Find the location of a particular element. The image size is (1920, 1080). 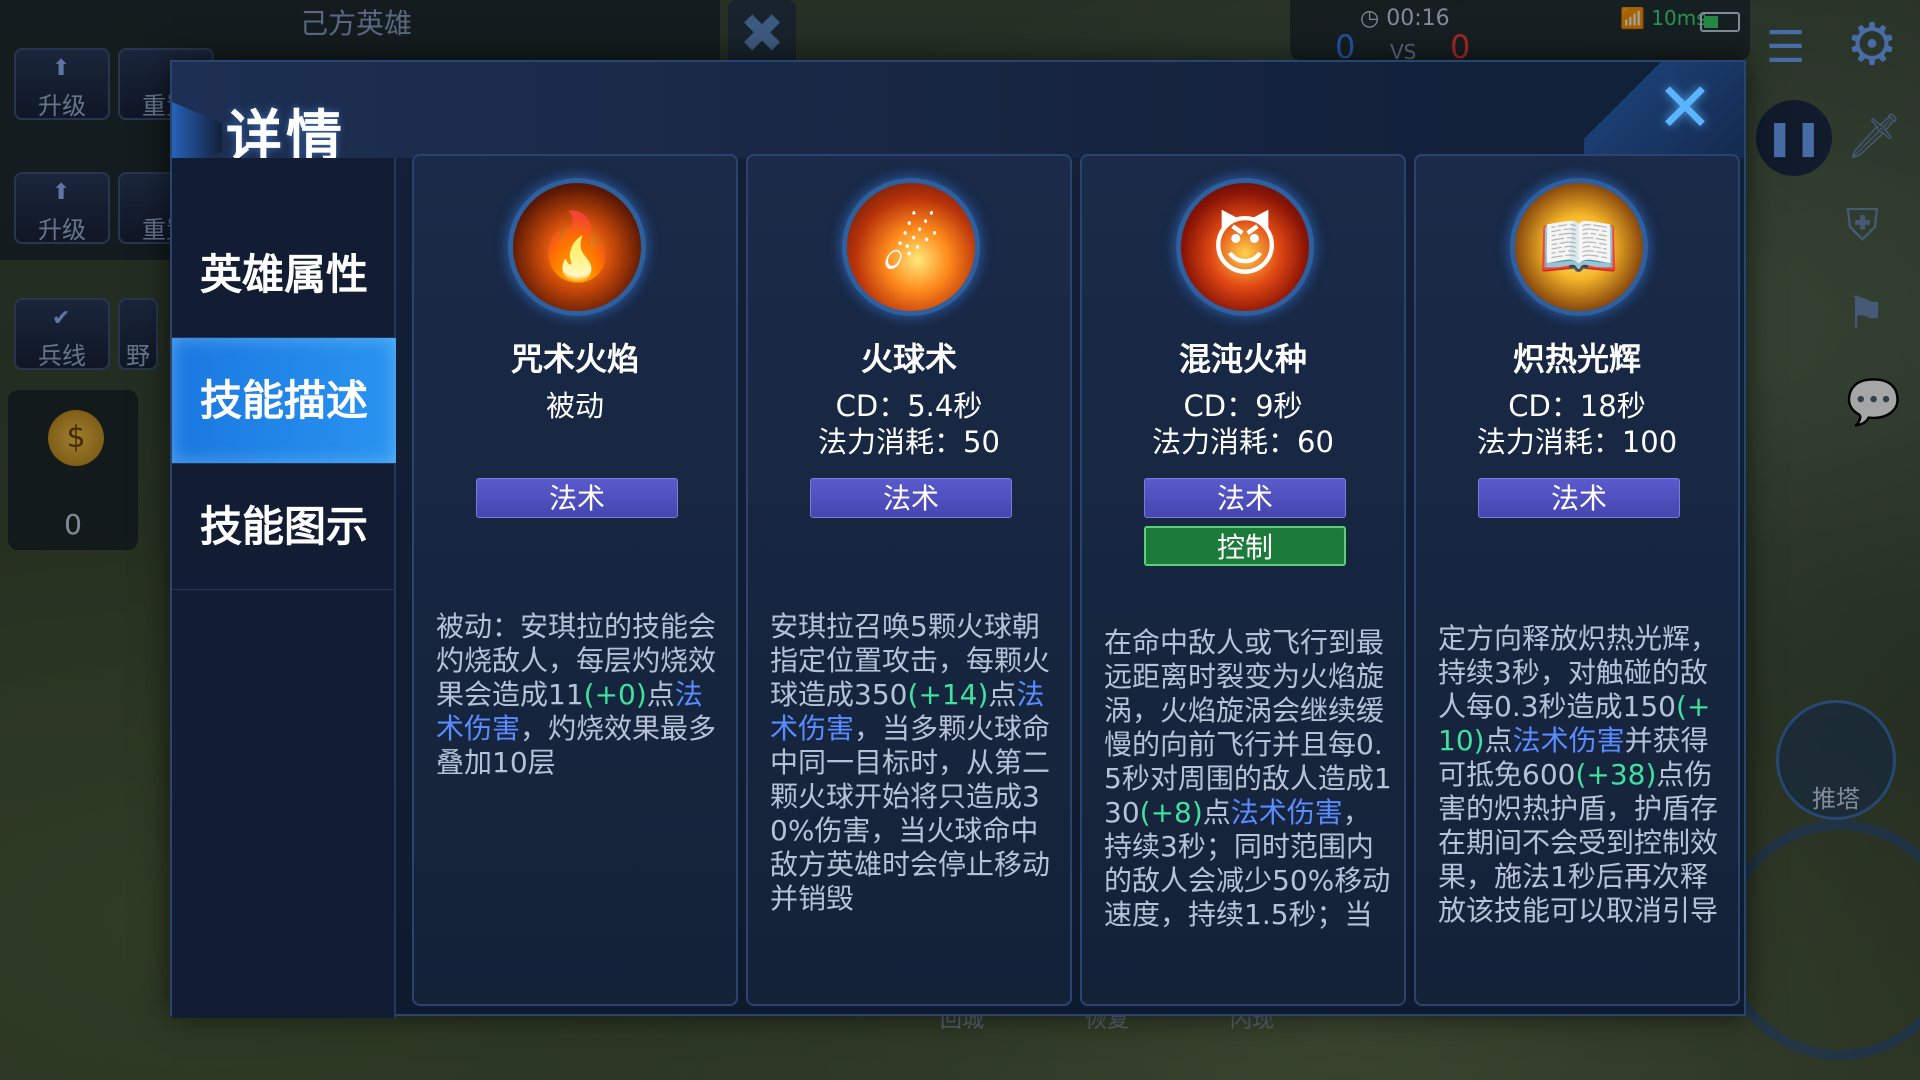

skill-meta: CD：18秒 法力消耗：100 is located at coordinates (1577, 424).